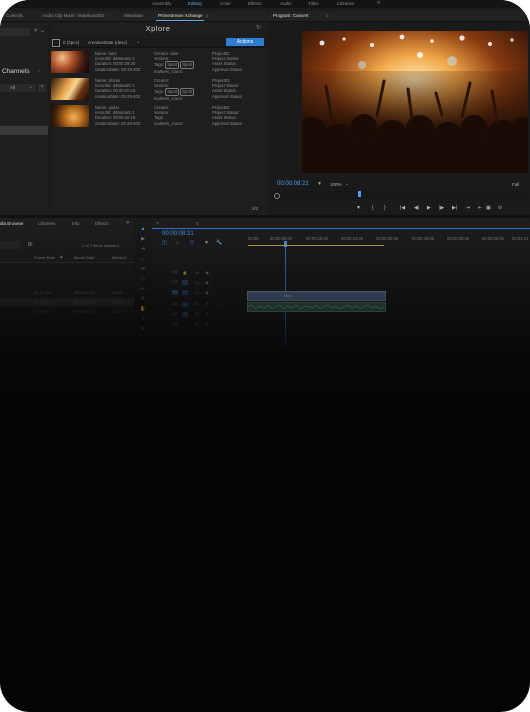 The width and height of the screenshot is (530, 712). What do you see at coordinates (42, 88) in the screenshot?
I see `filter-clear-icon: ×` at bounding box center [42, 88].